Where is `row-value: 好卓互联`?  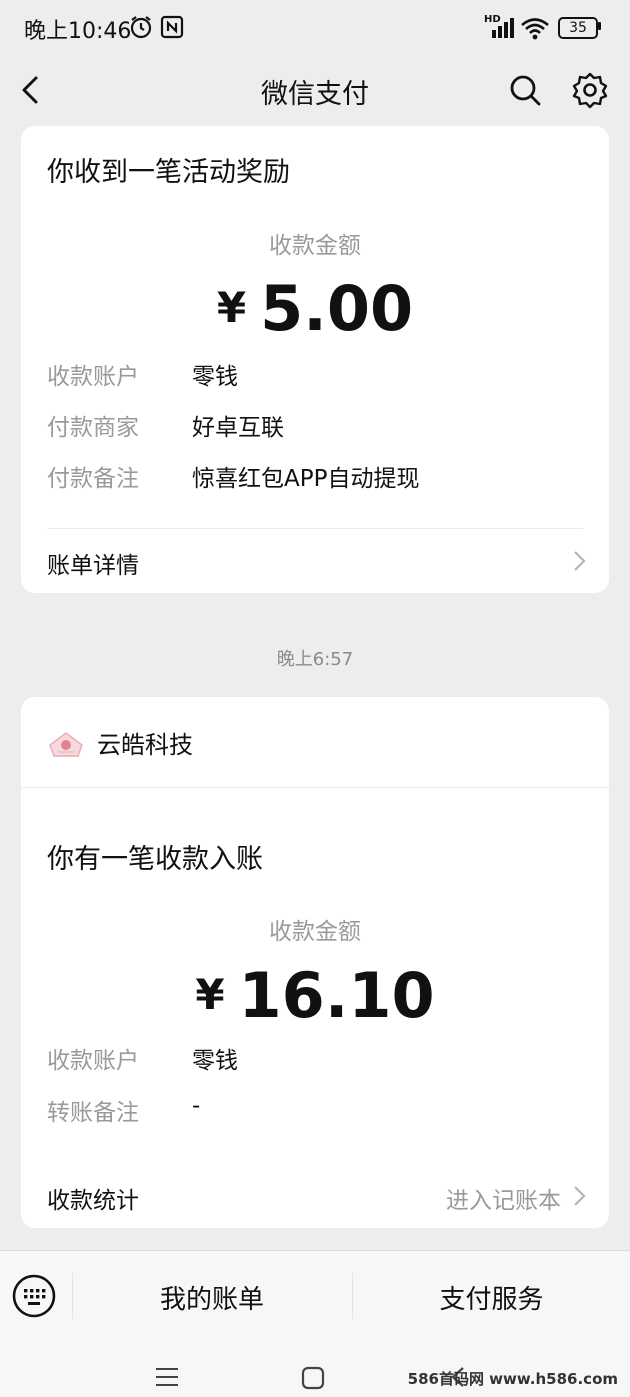 row-value: 好卓互联 is located at coordinates (238, 428).